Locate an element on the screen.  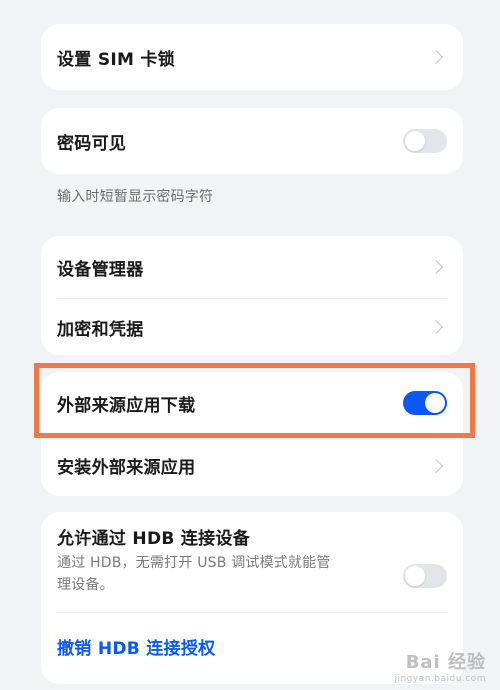
external-download-toggle is located at coordinates (425, 403).